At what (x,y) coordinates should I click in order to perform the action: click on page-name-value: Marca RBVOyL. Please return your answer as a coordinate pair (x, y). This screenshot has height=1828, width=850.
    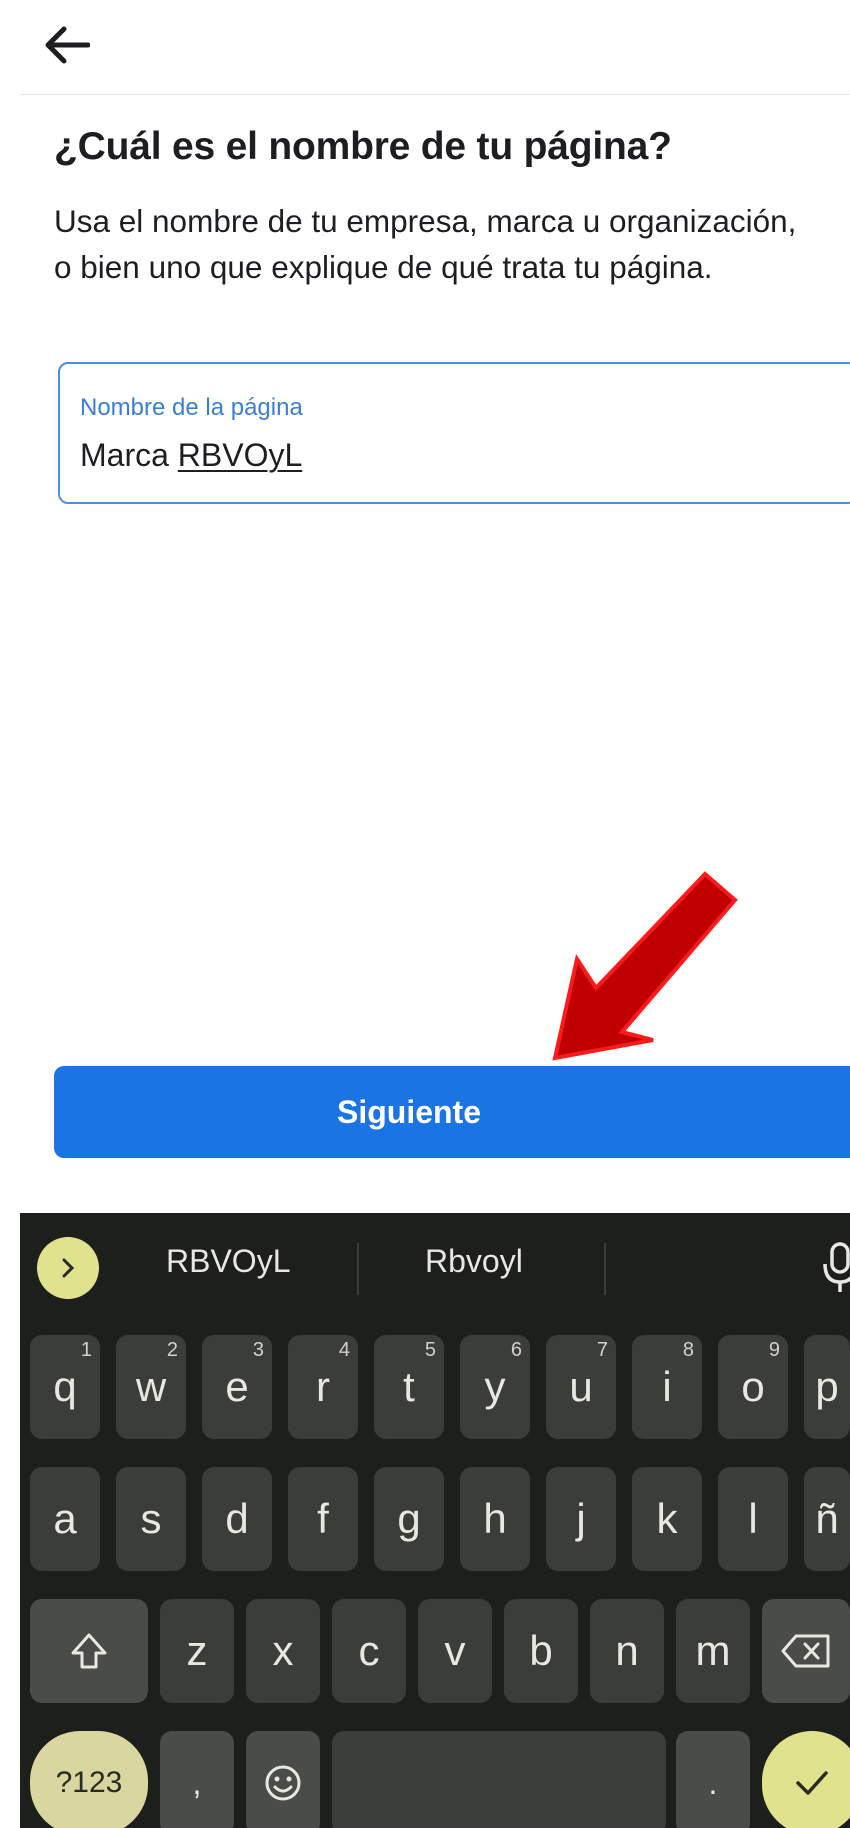
    Looking at the image, I should click on (191, 455).